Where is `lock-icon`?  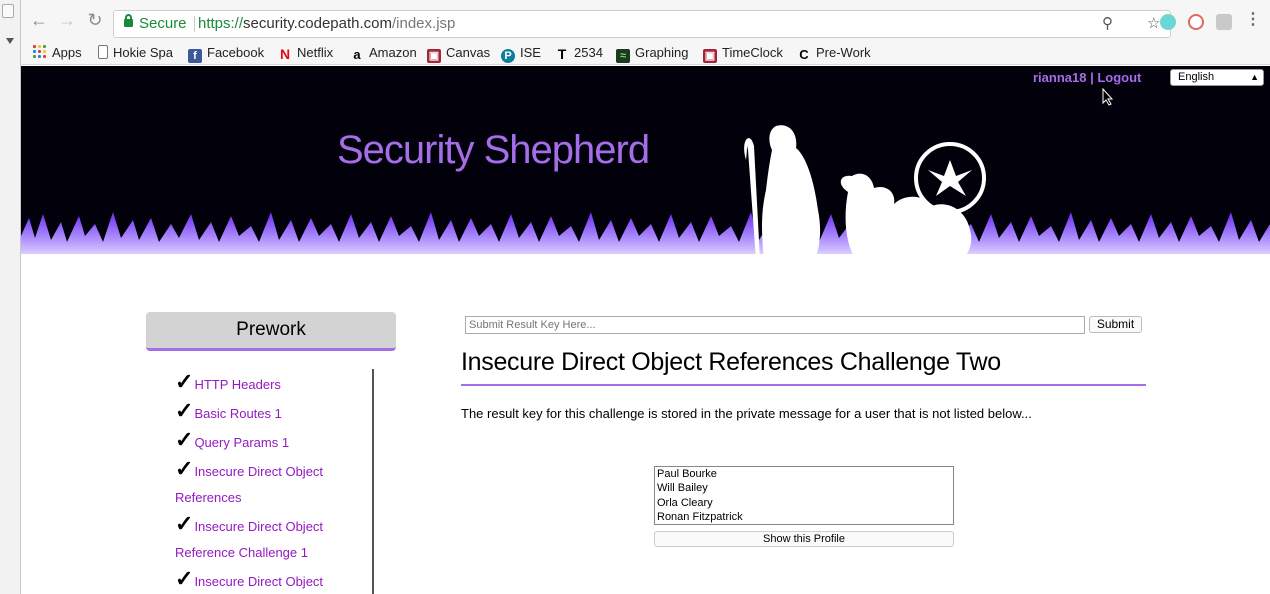 lock-icon is located at coordinates (128, 20).